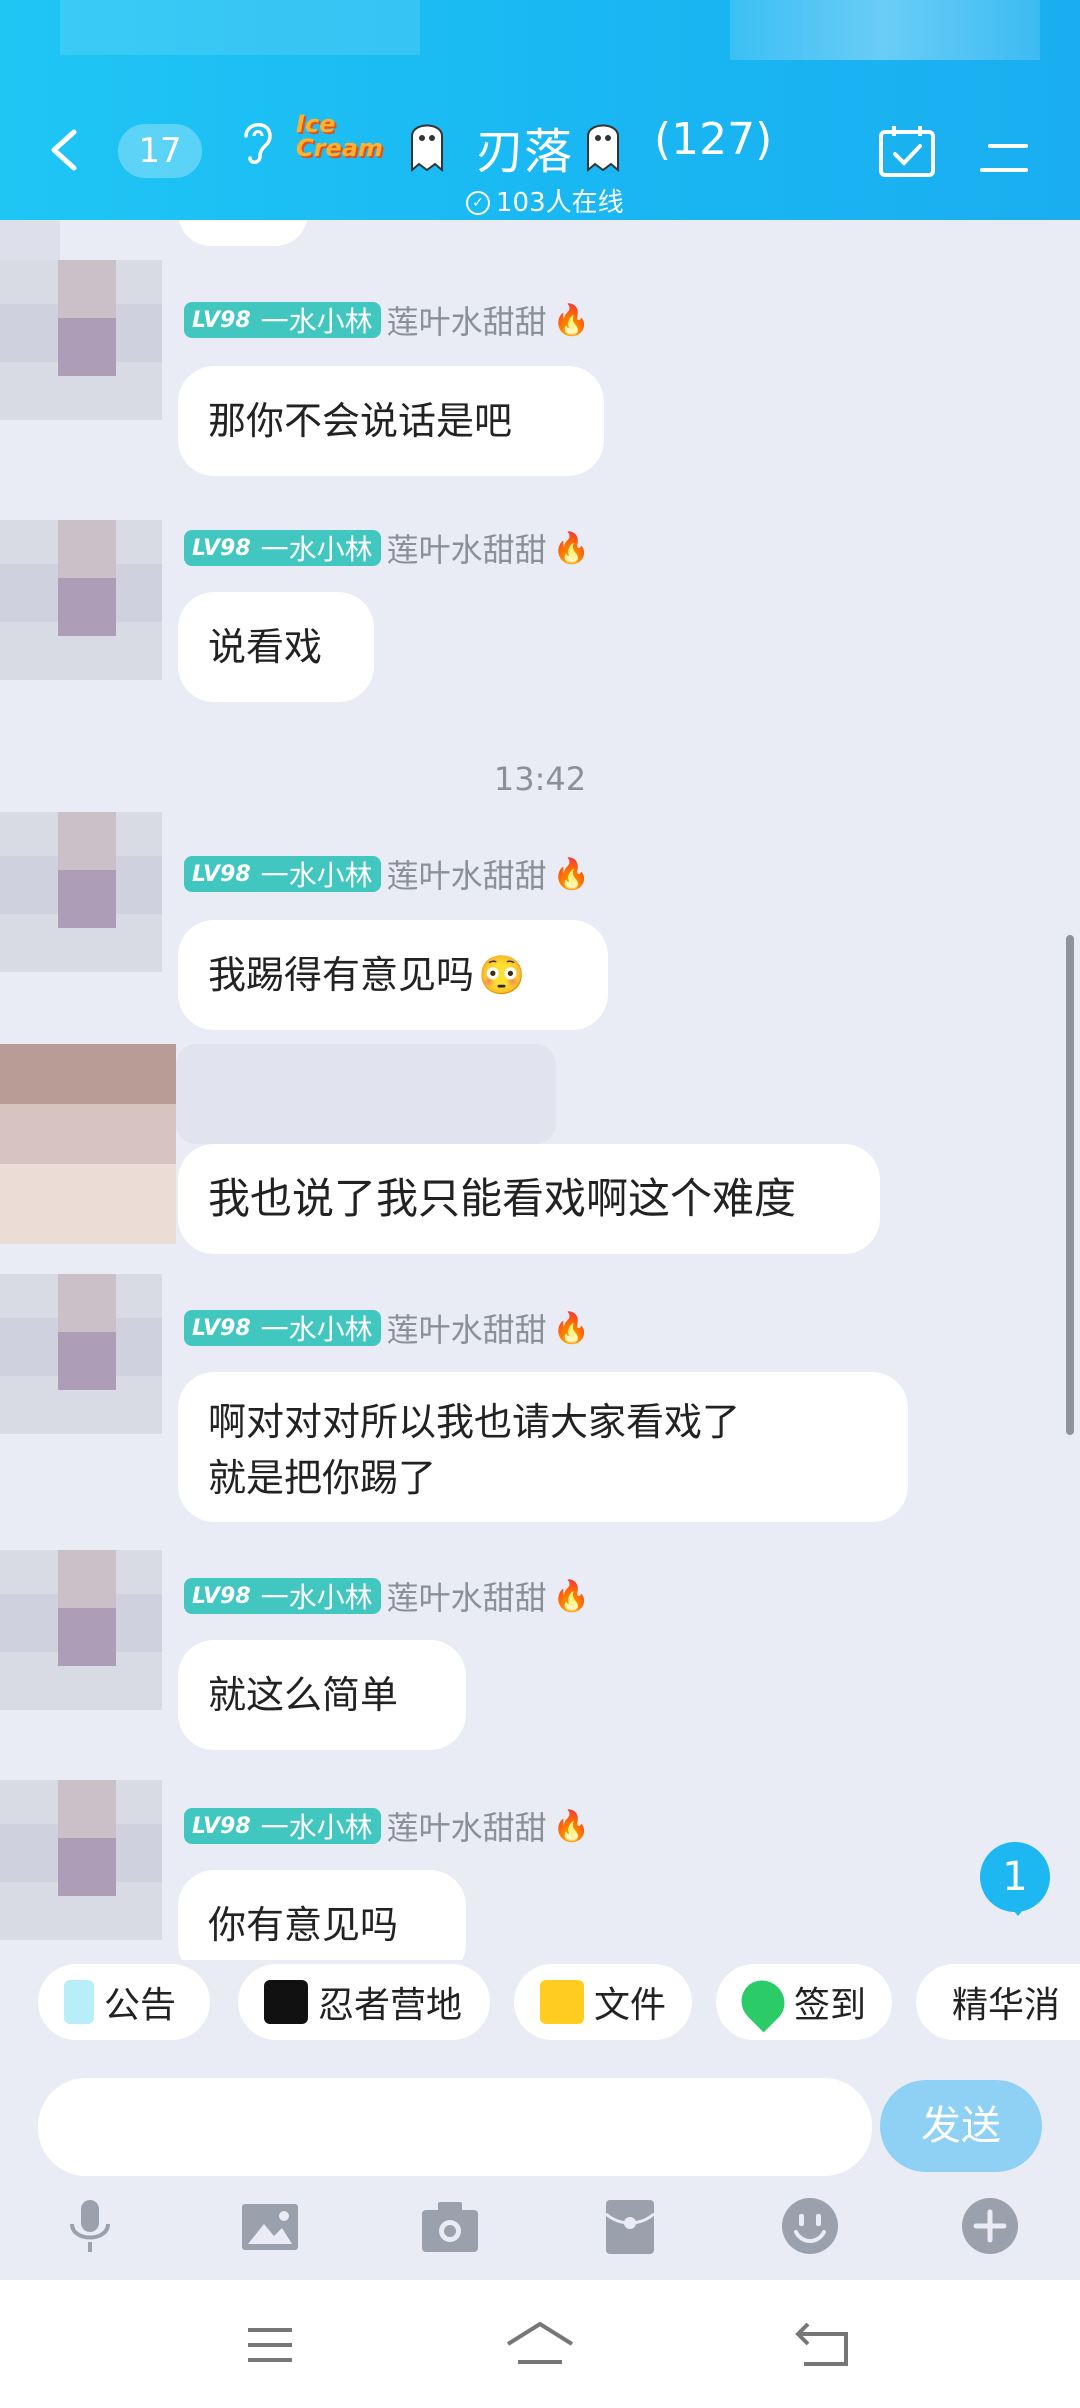 The width and height of the screenshot is (1080, 2408). I want to click on message-bubble: 说看戏, so click(276, 647).